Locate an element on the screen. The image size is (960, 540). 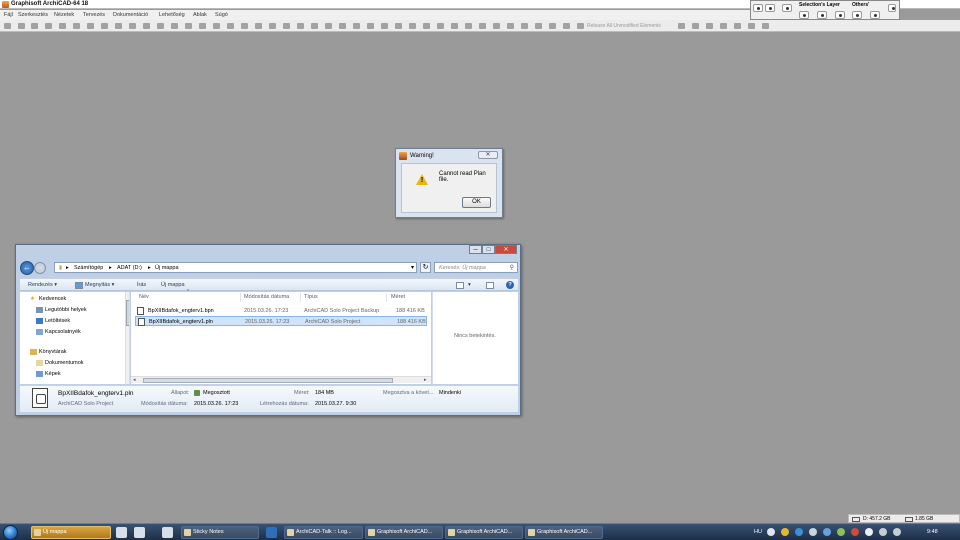
nav-item-recent: Legutóbbi helyek is located at coordinates (66, 310).